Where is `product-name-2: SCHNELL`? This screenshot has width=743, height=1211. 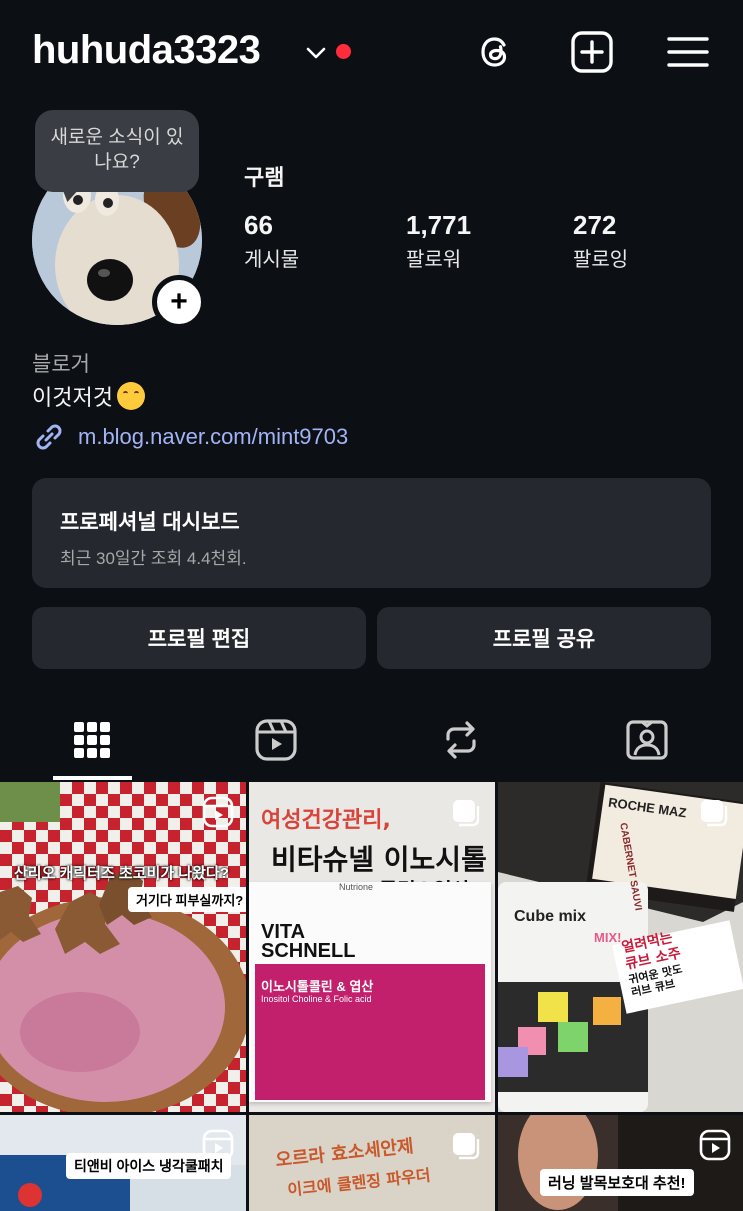 product-name-2: SCHNELL is located at coordinates (308, 951).